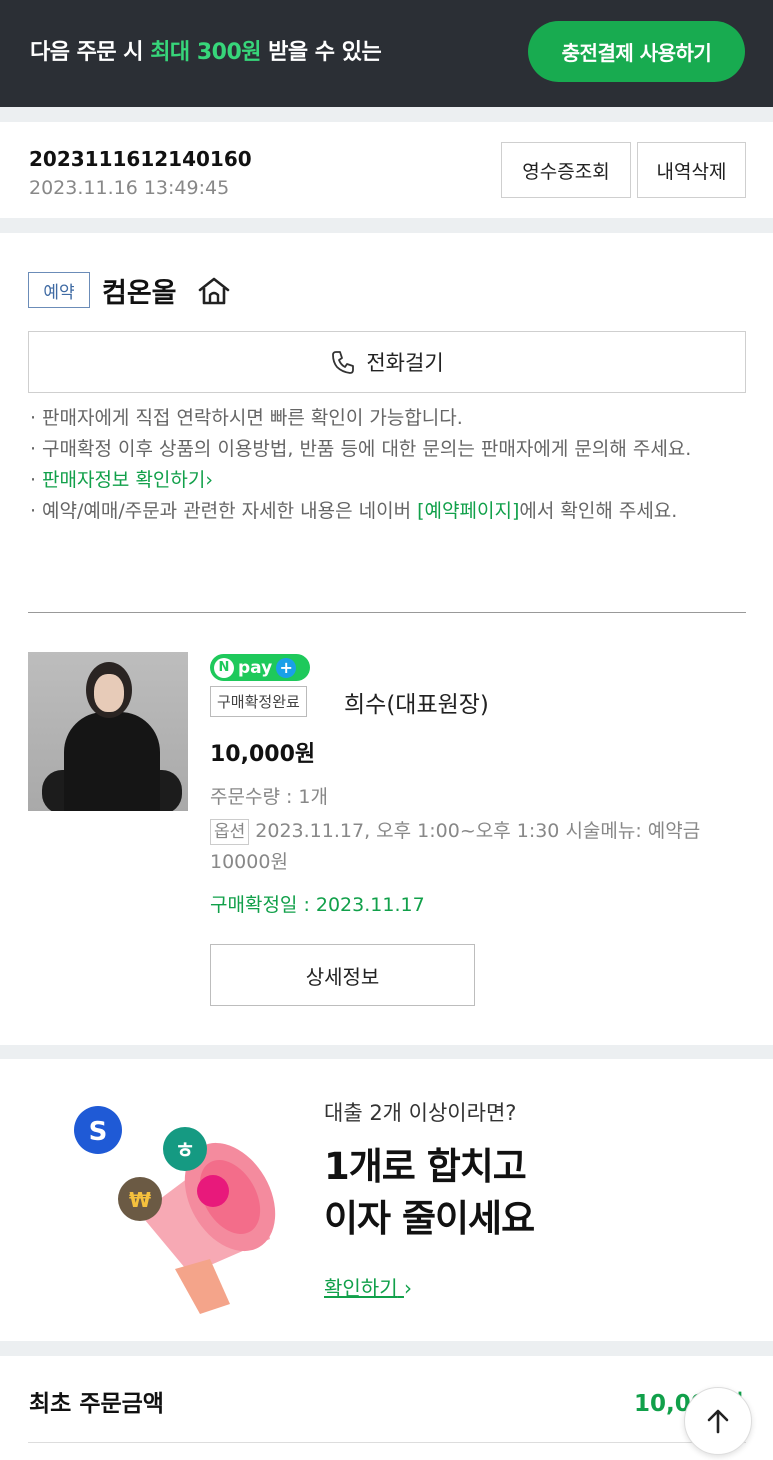  Describe the element at coordinates (468, 511) in the screenshot. I see `reservation-page-link: [예약페이지]` at that location.